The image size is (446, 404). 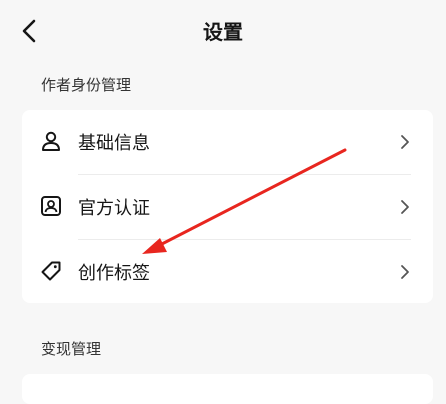 I want to click on section-label-author-identity: 作者身份管理, so click(x=86, y=85).